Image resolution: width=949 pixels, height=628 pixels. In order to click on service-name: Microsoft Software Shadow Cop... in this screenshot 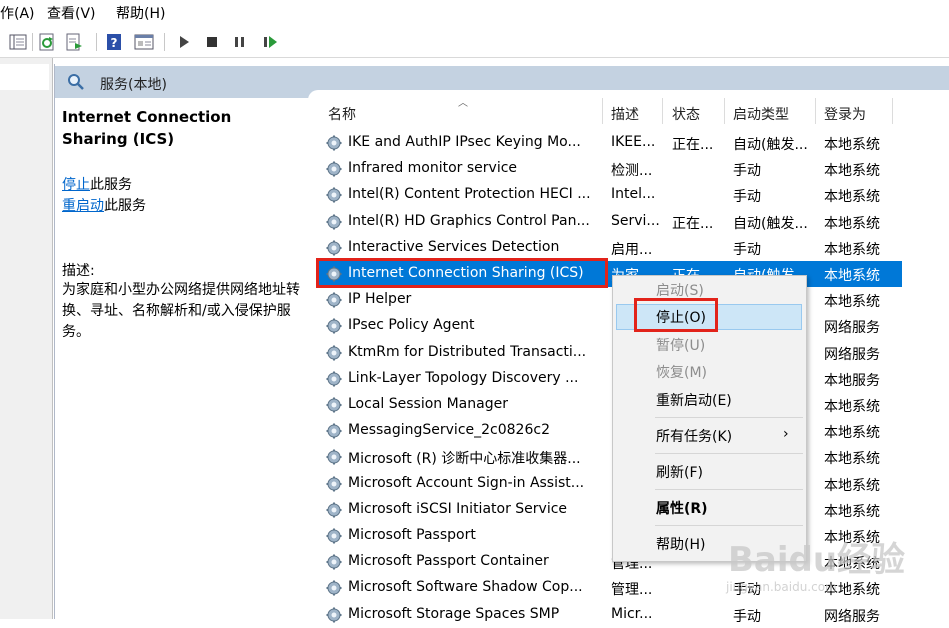, I will do `click(465, 587)`.